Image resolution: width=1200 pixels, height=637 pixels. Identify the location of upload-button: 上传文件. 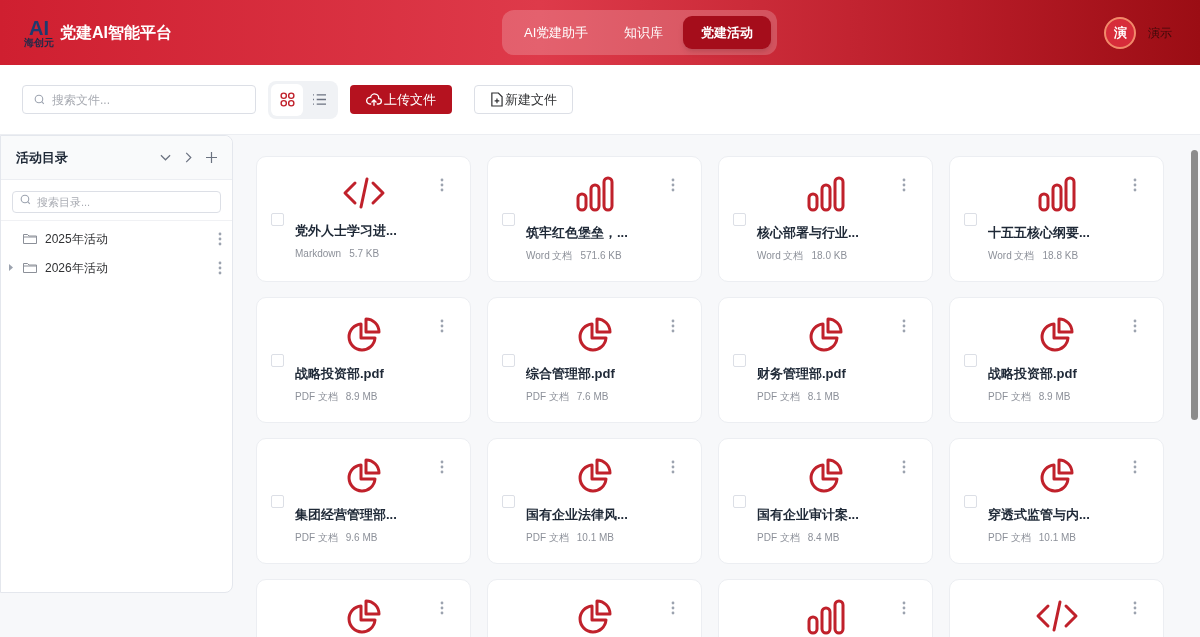
(401, 99).